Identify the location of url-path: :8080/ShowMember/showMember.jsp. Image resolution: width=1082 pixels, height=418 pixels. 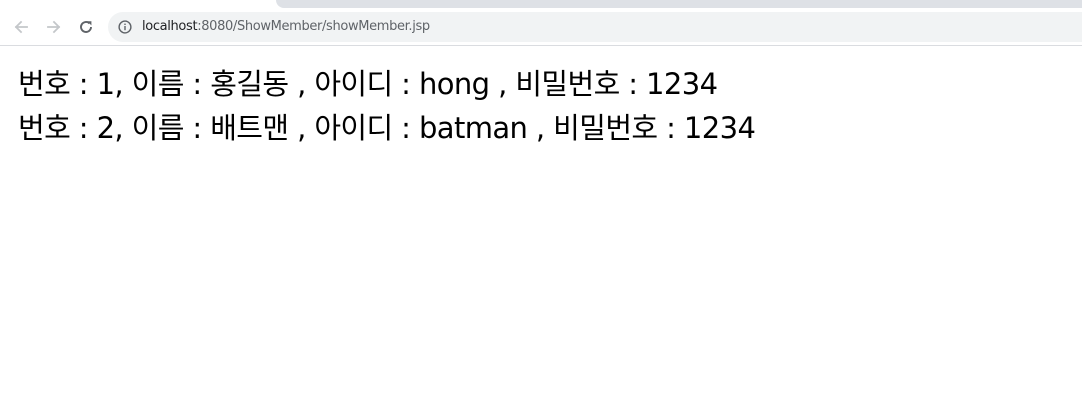
(313, 26).